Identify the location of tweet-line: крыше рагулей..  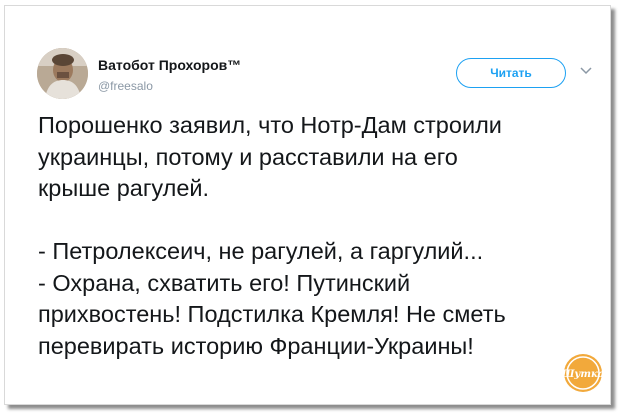
(124, 188).